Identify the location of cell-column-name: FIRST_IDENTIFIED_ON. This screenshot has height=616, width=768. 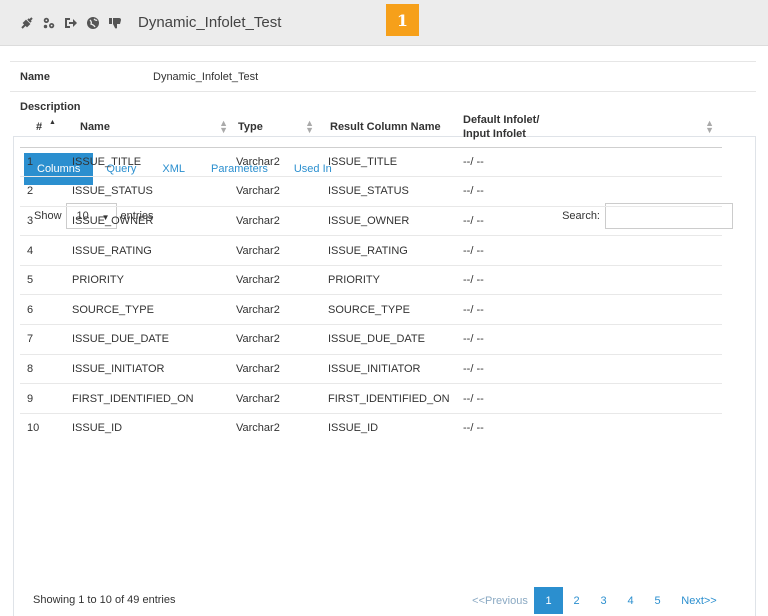
(154, 398).